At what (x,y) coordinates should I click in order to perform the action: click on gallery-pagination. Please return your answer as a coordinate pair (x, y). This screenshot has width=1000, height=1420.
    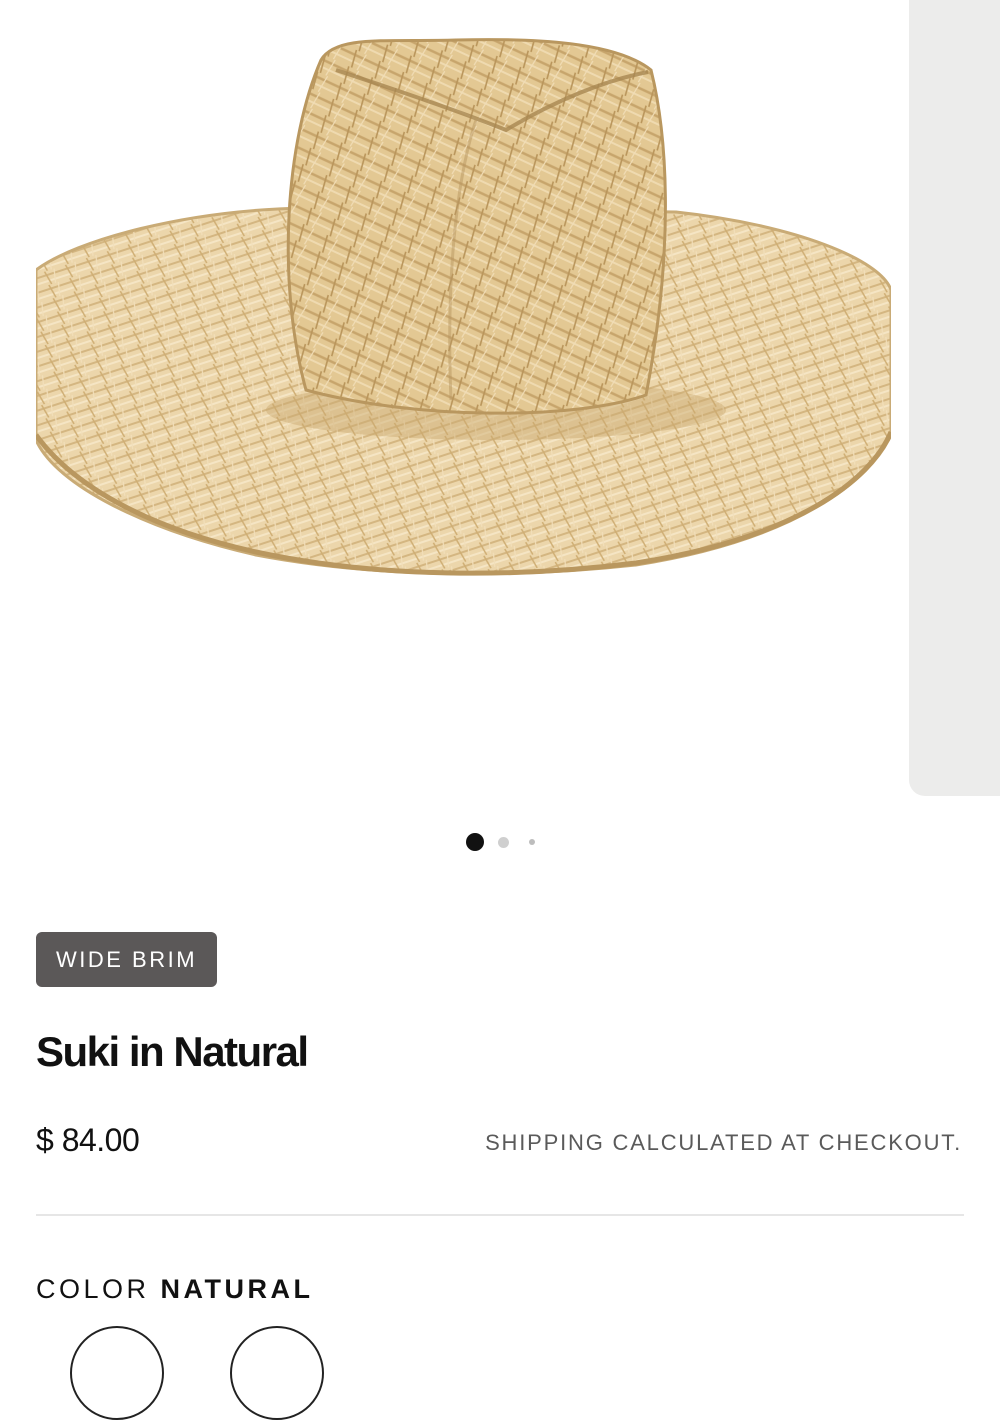
    Looking at the image, I should click on (500, 842).